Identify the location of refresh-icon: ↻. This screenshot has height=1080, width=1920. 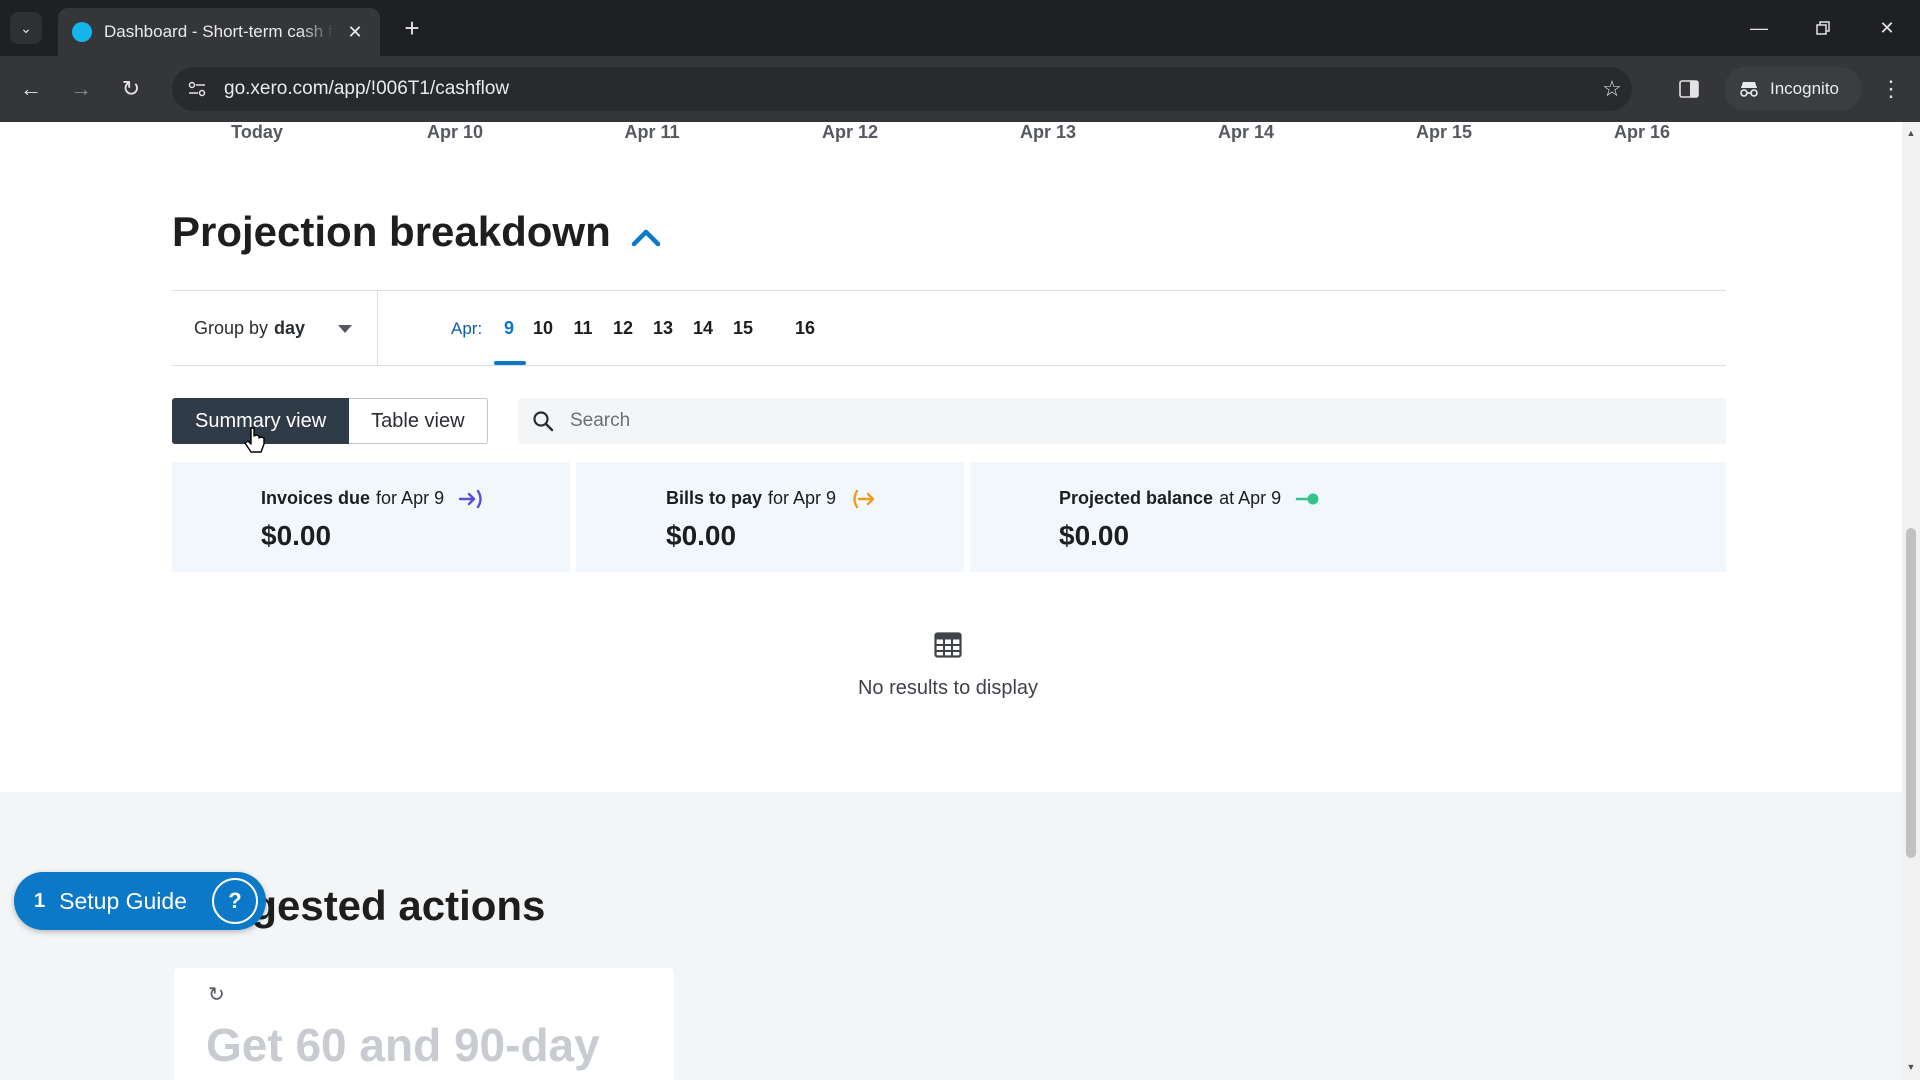
(216, 995).